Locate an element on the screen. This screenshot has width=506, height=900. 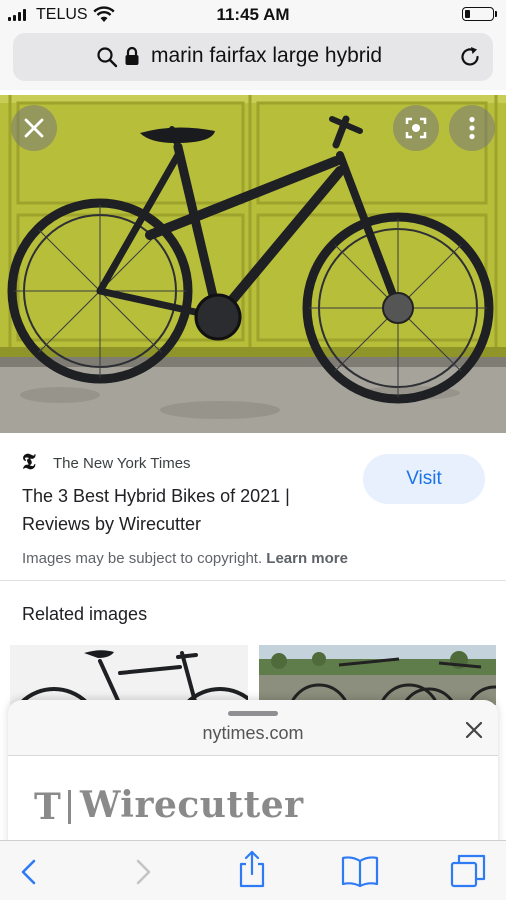
forward-icon is located at coordinates (143, 872).